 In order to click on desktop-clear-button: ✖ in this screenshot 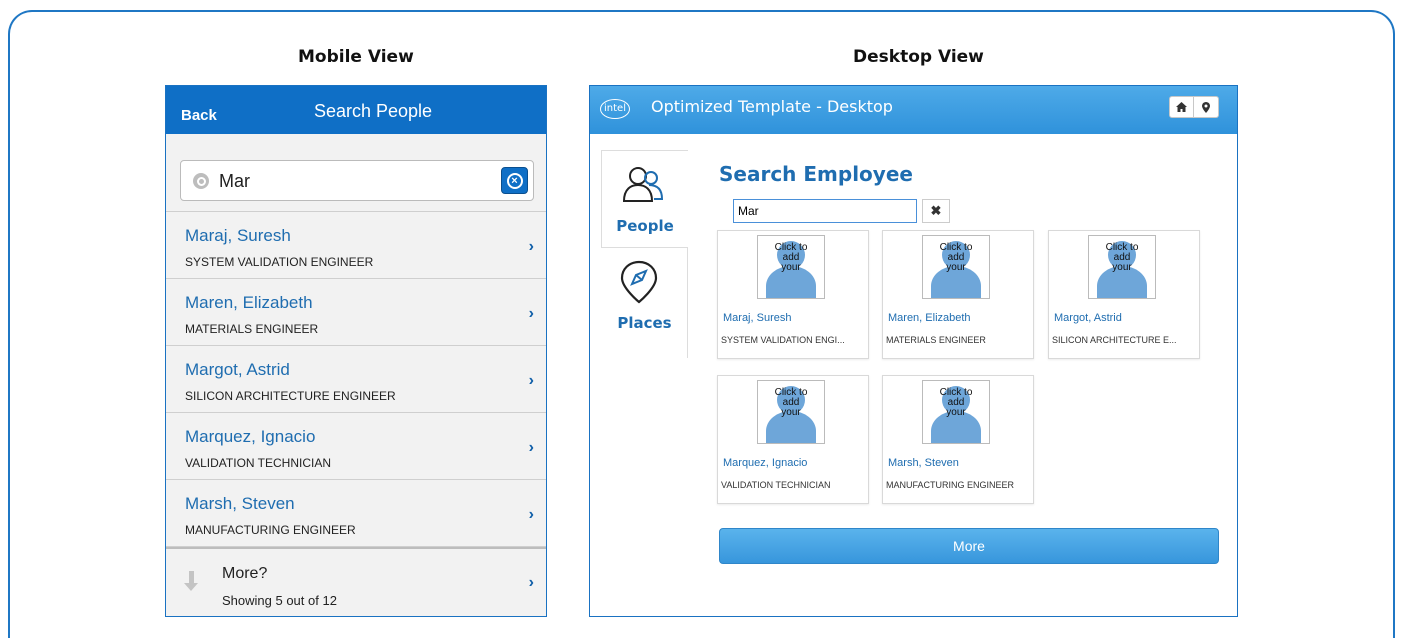, I will do `click(936, 211)`.